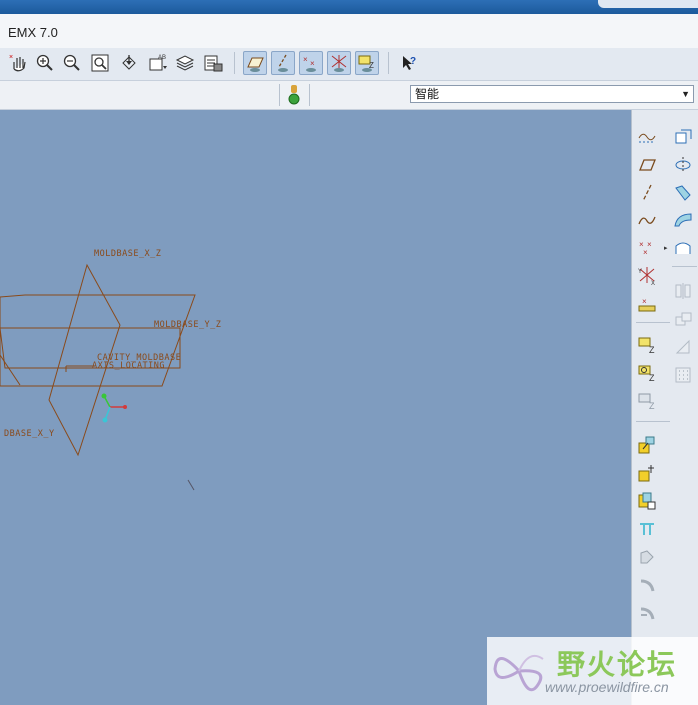 This screenshot has width=698, height=705. Describe the element at coordinates (617, 664) in the screenshot. I see `watermark-title: 野火论坛` at that location.